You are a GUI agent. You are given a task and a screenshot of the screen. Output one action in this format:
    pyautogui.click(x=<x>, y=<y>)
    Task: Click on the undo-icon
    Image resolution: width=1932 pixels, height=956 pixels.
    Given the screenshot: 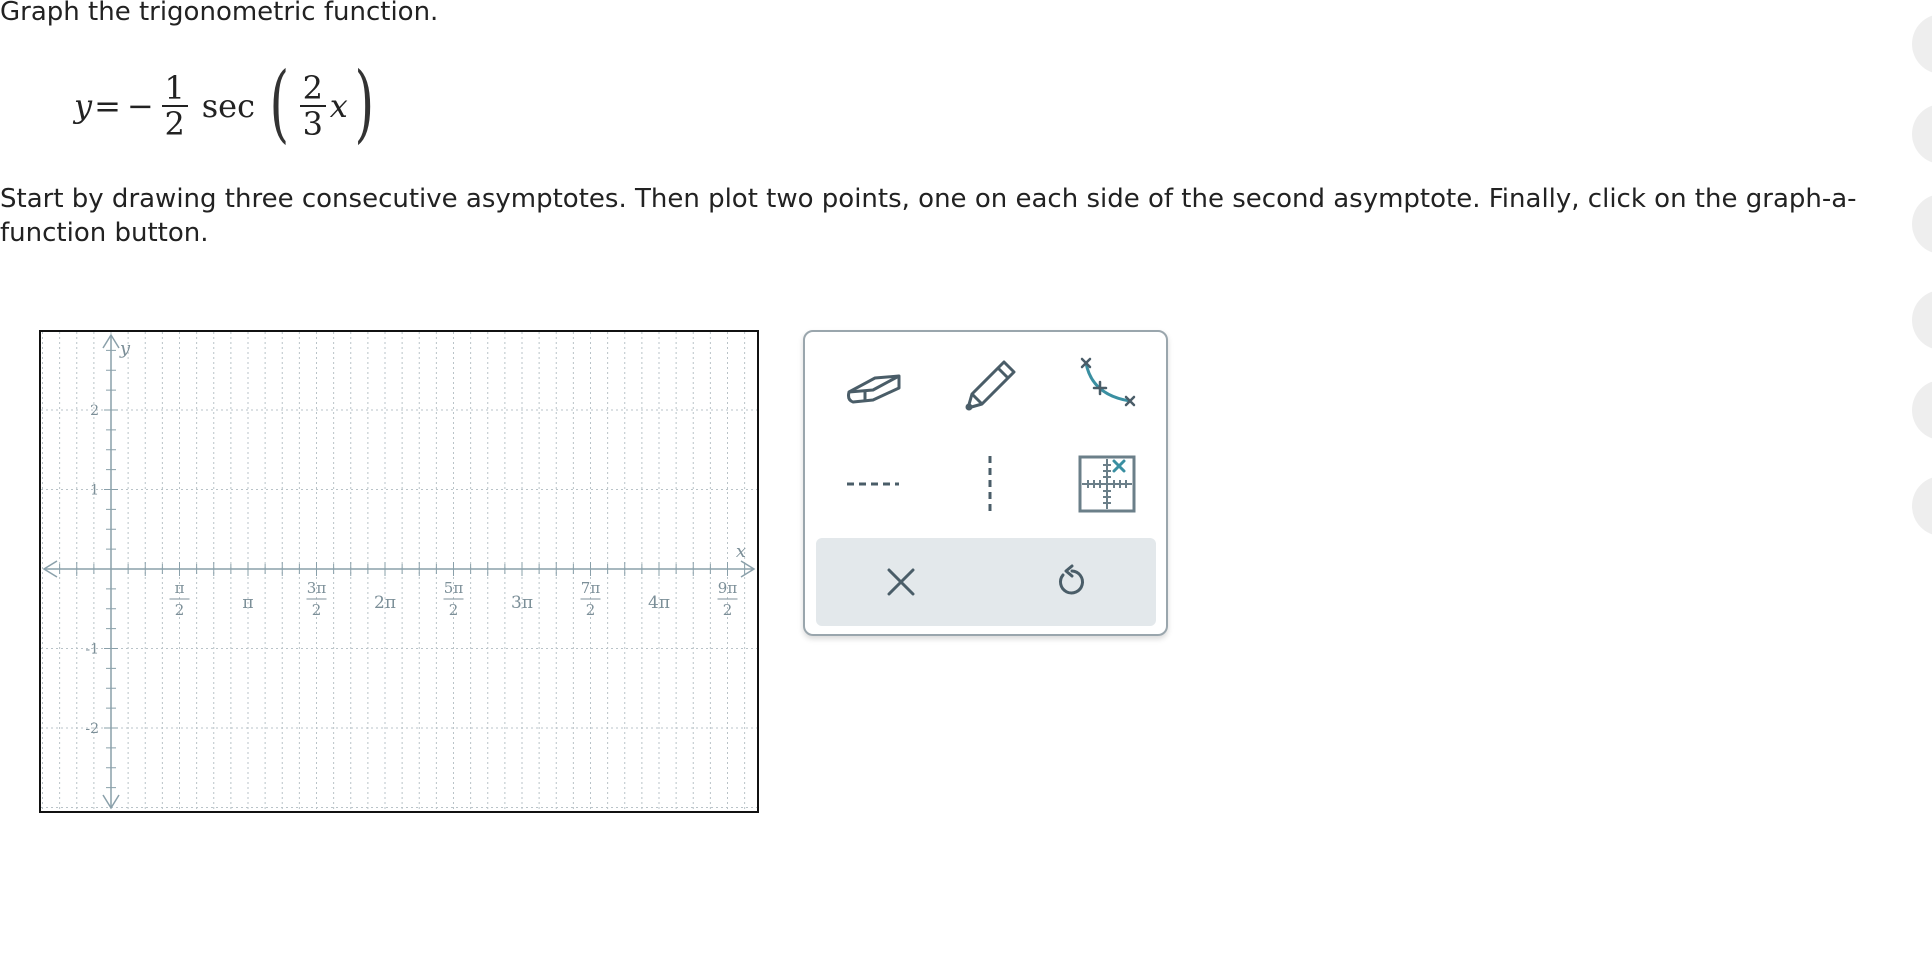 What is the action you would take?
    pyautogui.click(x=1071, y=579)
    